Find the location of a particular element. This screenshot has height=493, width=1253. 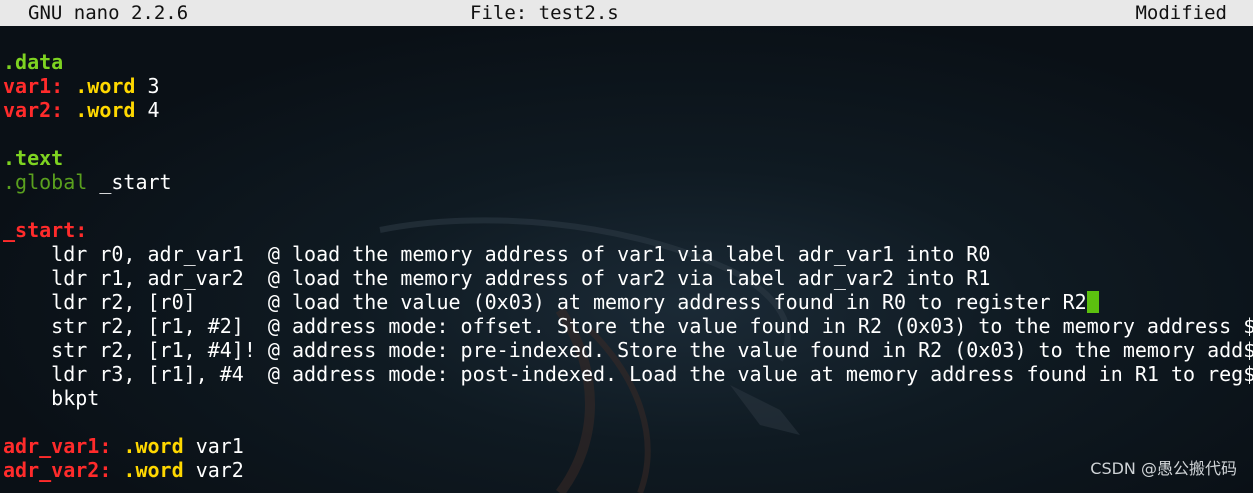

code-line: .global _start is located at coordinates (628, 182).